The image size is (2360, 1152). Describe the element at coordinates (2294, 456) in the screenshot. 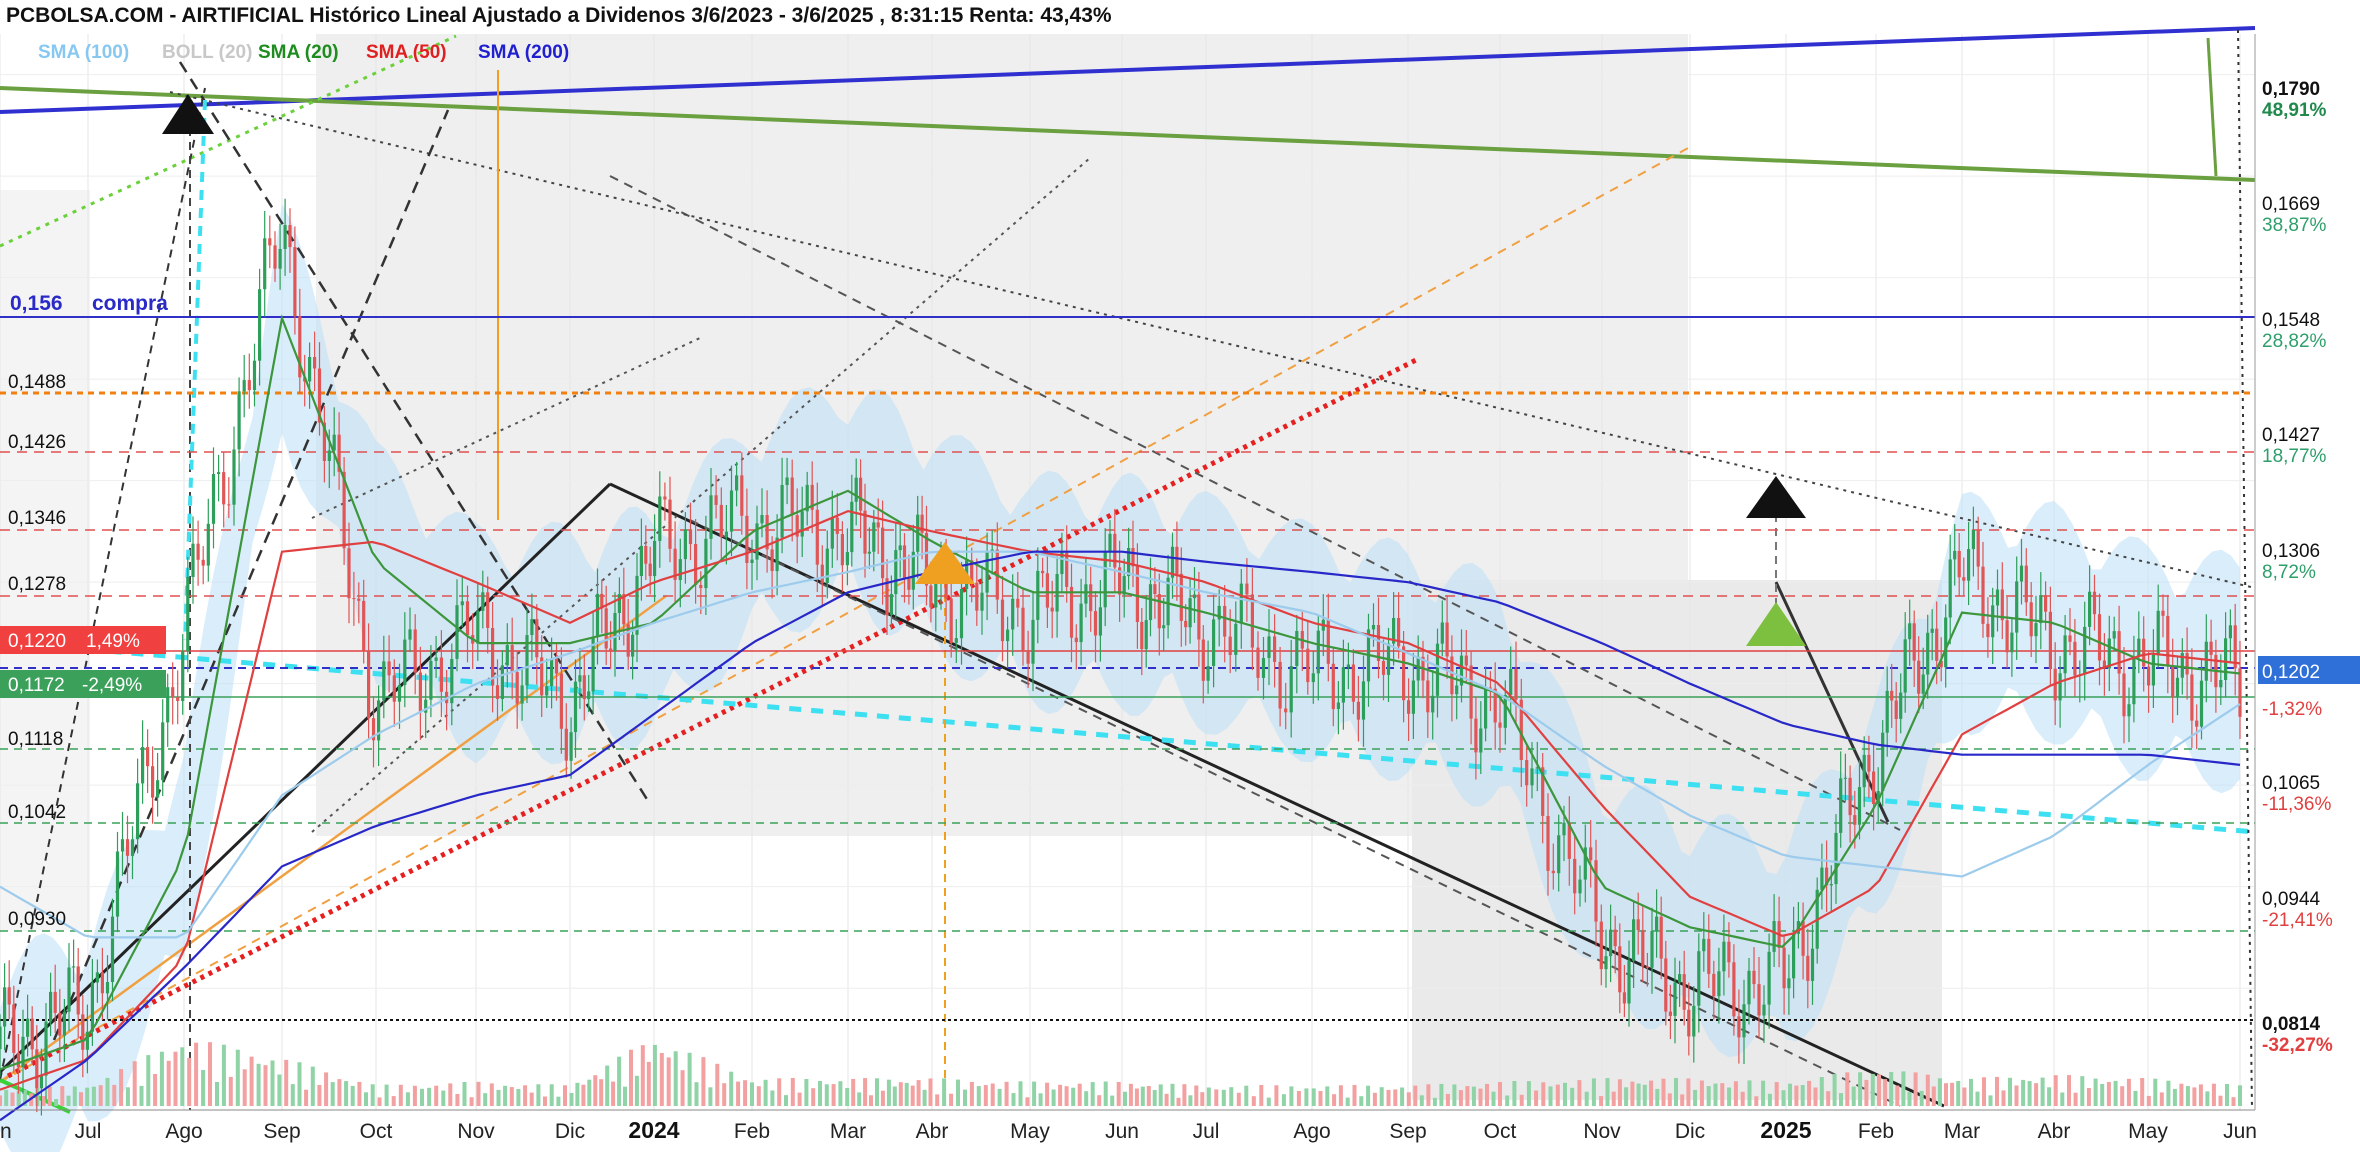

I see `right-pct-label: 18,77%` at that location.